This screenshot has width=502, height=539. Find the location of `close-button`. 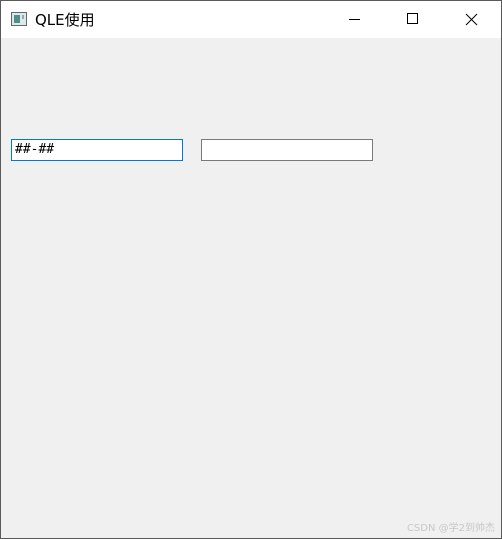

close-button is located at coordinates (470, 19).